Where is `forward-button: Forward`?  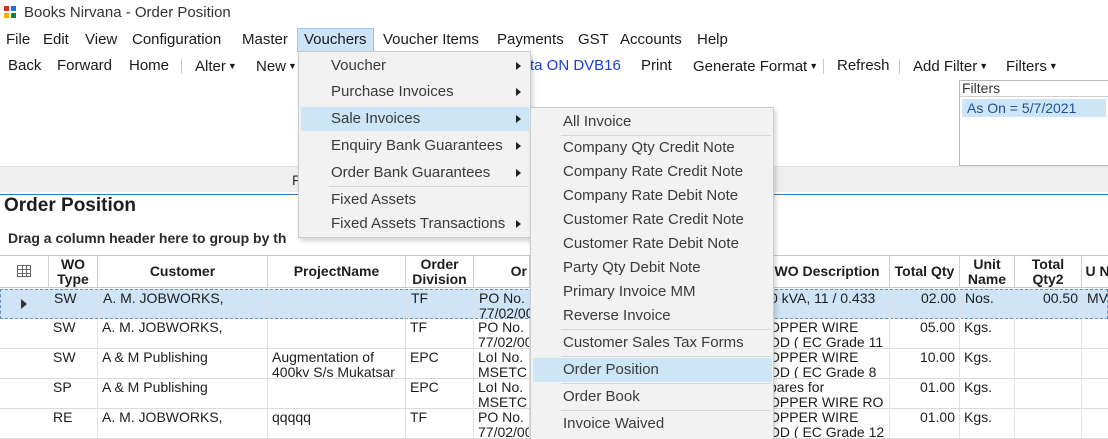 forward-button: Forward is located at coordinates (84, 66).